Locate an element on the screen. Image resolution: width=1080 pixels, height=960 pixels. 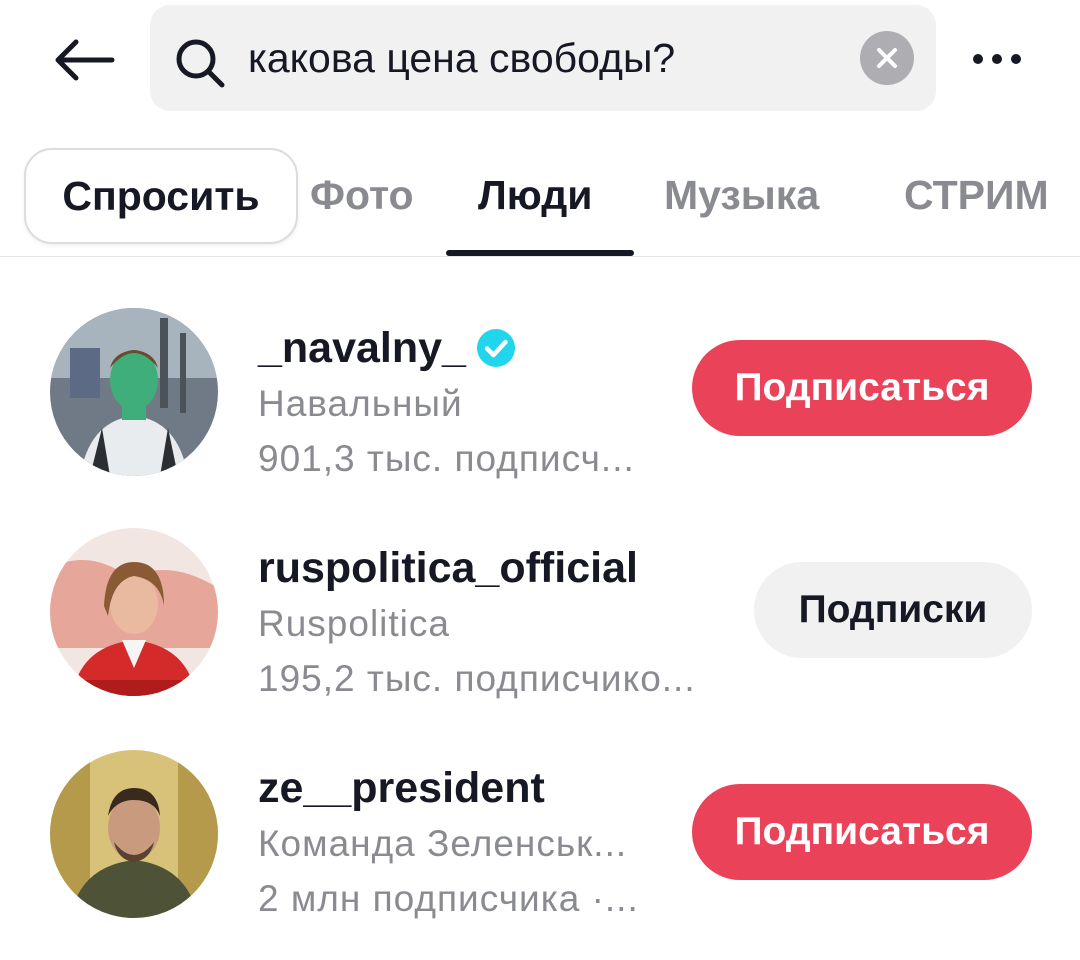
username-line: ze__president is located at coordinates (448, 788).